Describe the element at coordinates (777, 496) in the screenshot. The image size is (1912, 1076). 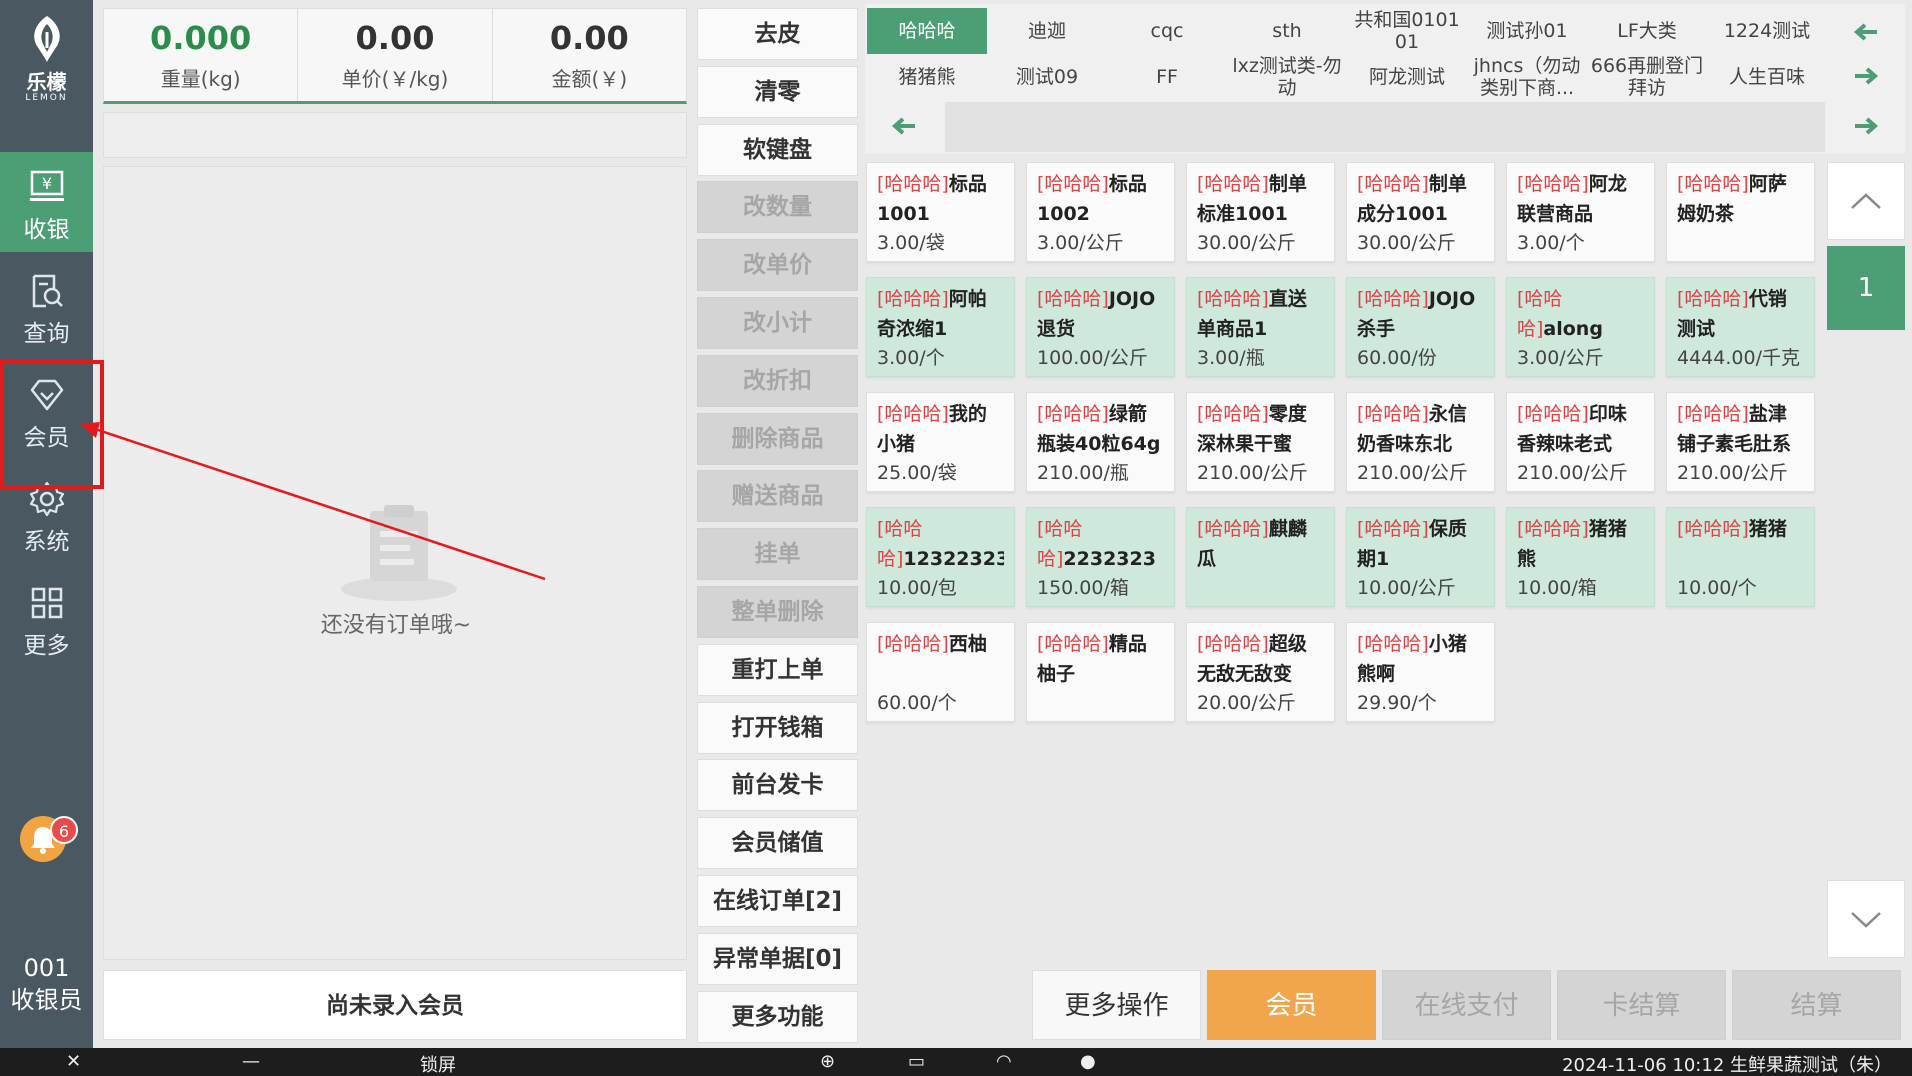
I see `operation-button: 赠送商品` at that location.